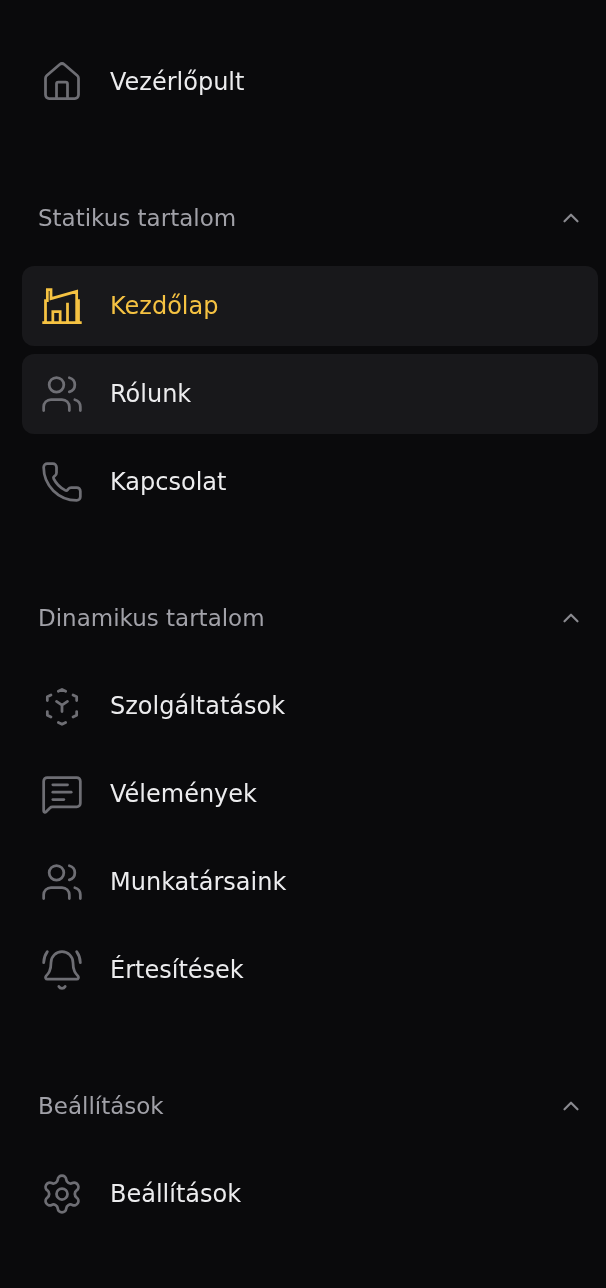  Describe the element at coordinates (310, 306) in the screenshot. I see `nav-item: Kezdőlap` at that location.